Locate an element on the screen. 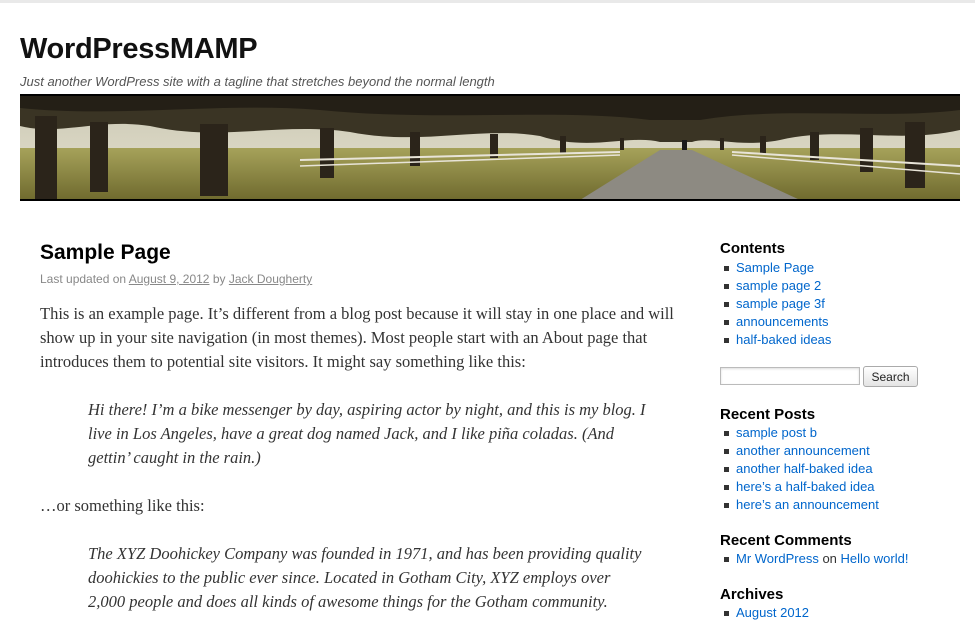  post-link: here’s a half-baked idea is located at coordinates (805, 486).